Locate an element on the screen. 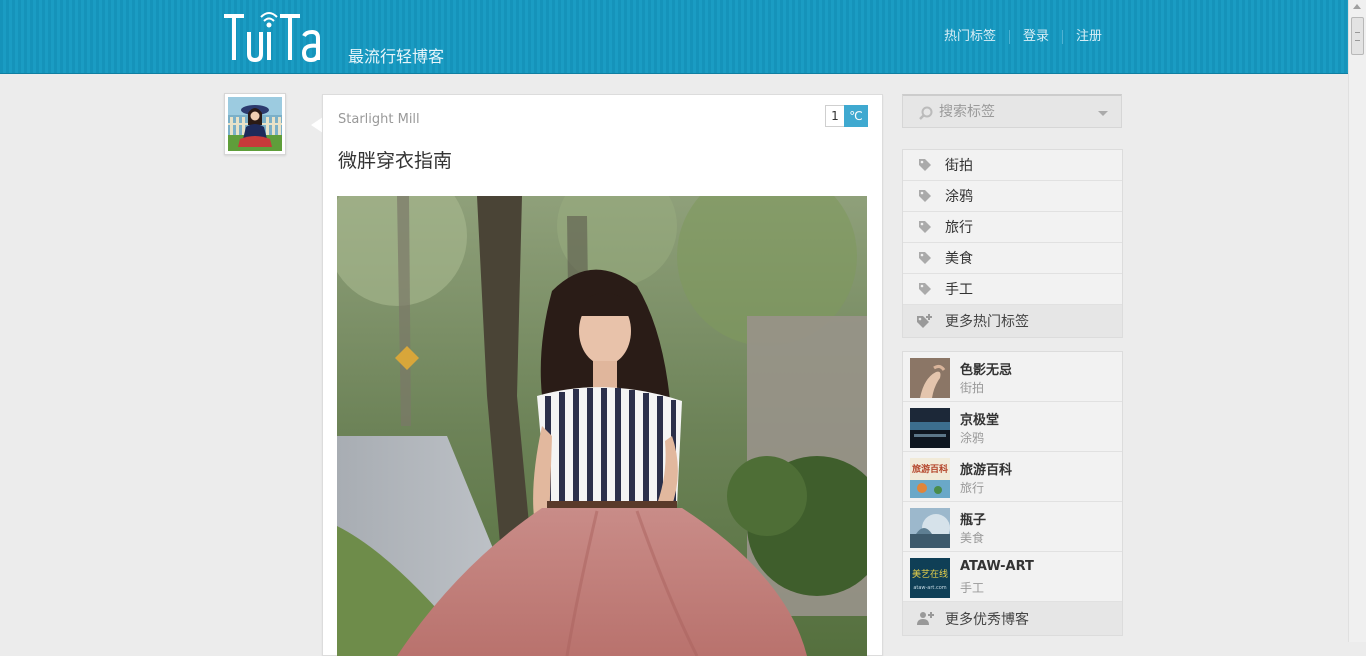  tuita-logo is located at coordinates (276, 34).